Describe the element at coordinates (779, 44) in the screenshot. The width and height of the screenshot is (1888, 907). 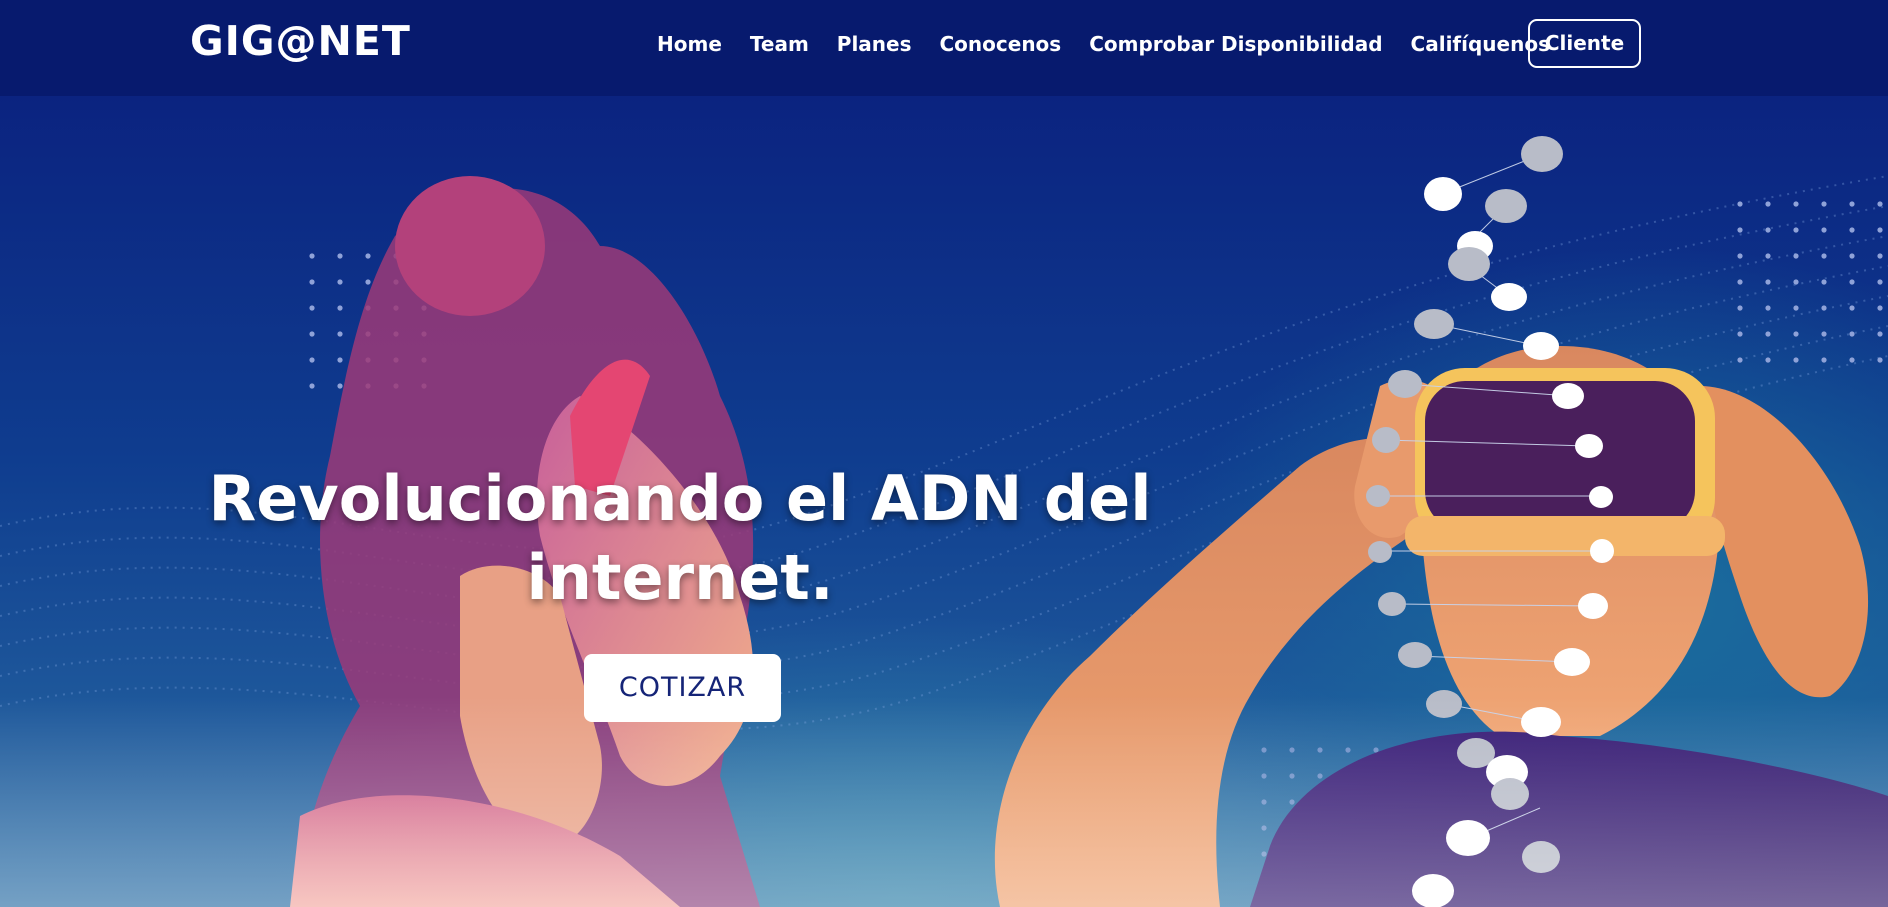
I see `nav-team: Team` at that location.